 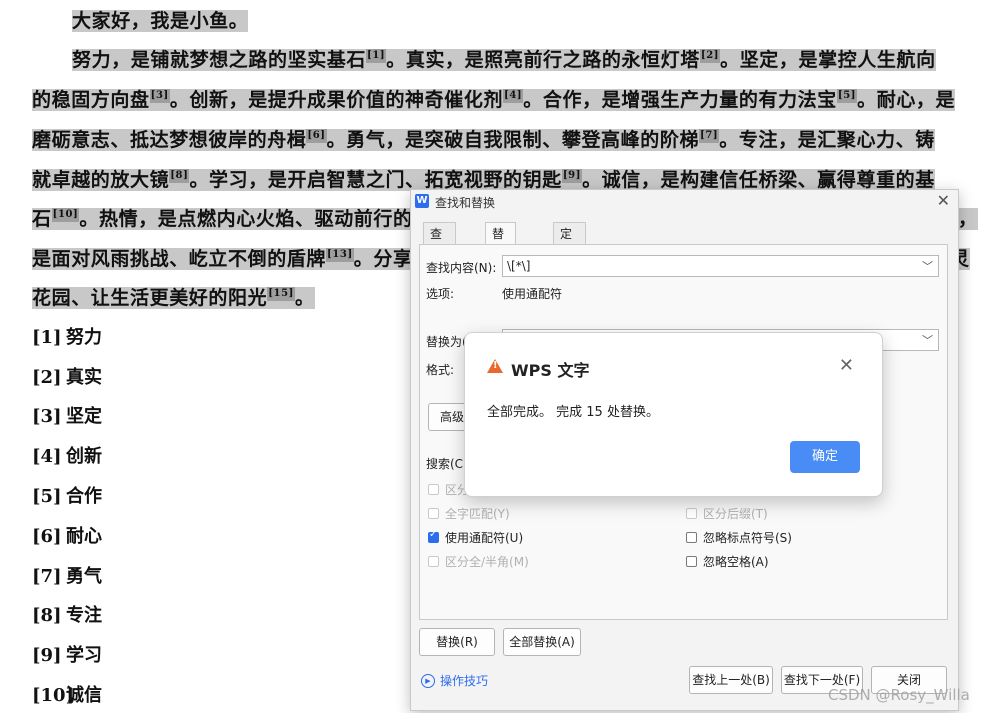 I want to click on play-circle-icon: ▶, so click(x=428, y=680).